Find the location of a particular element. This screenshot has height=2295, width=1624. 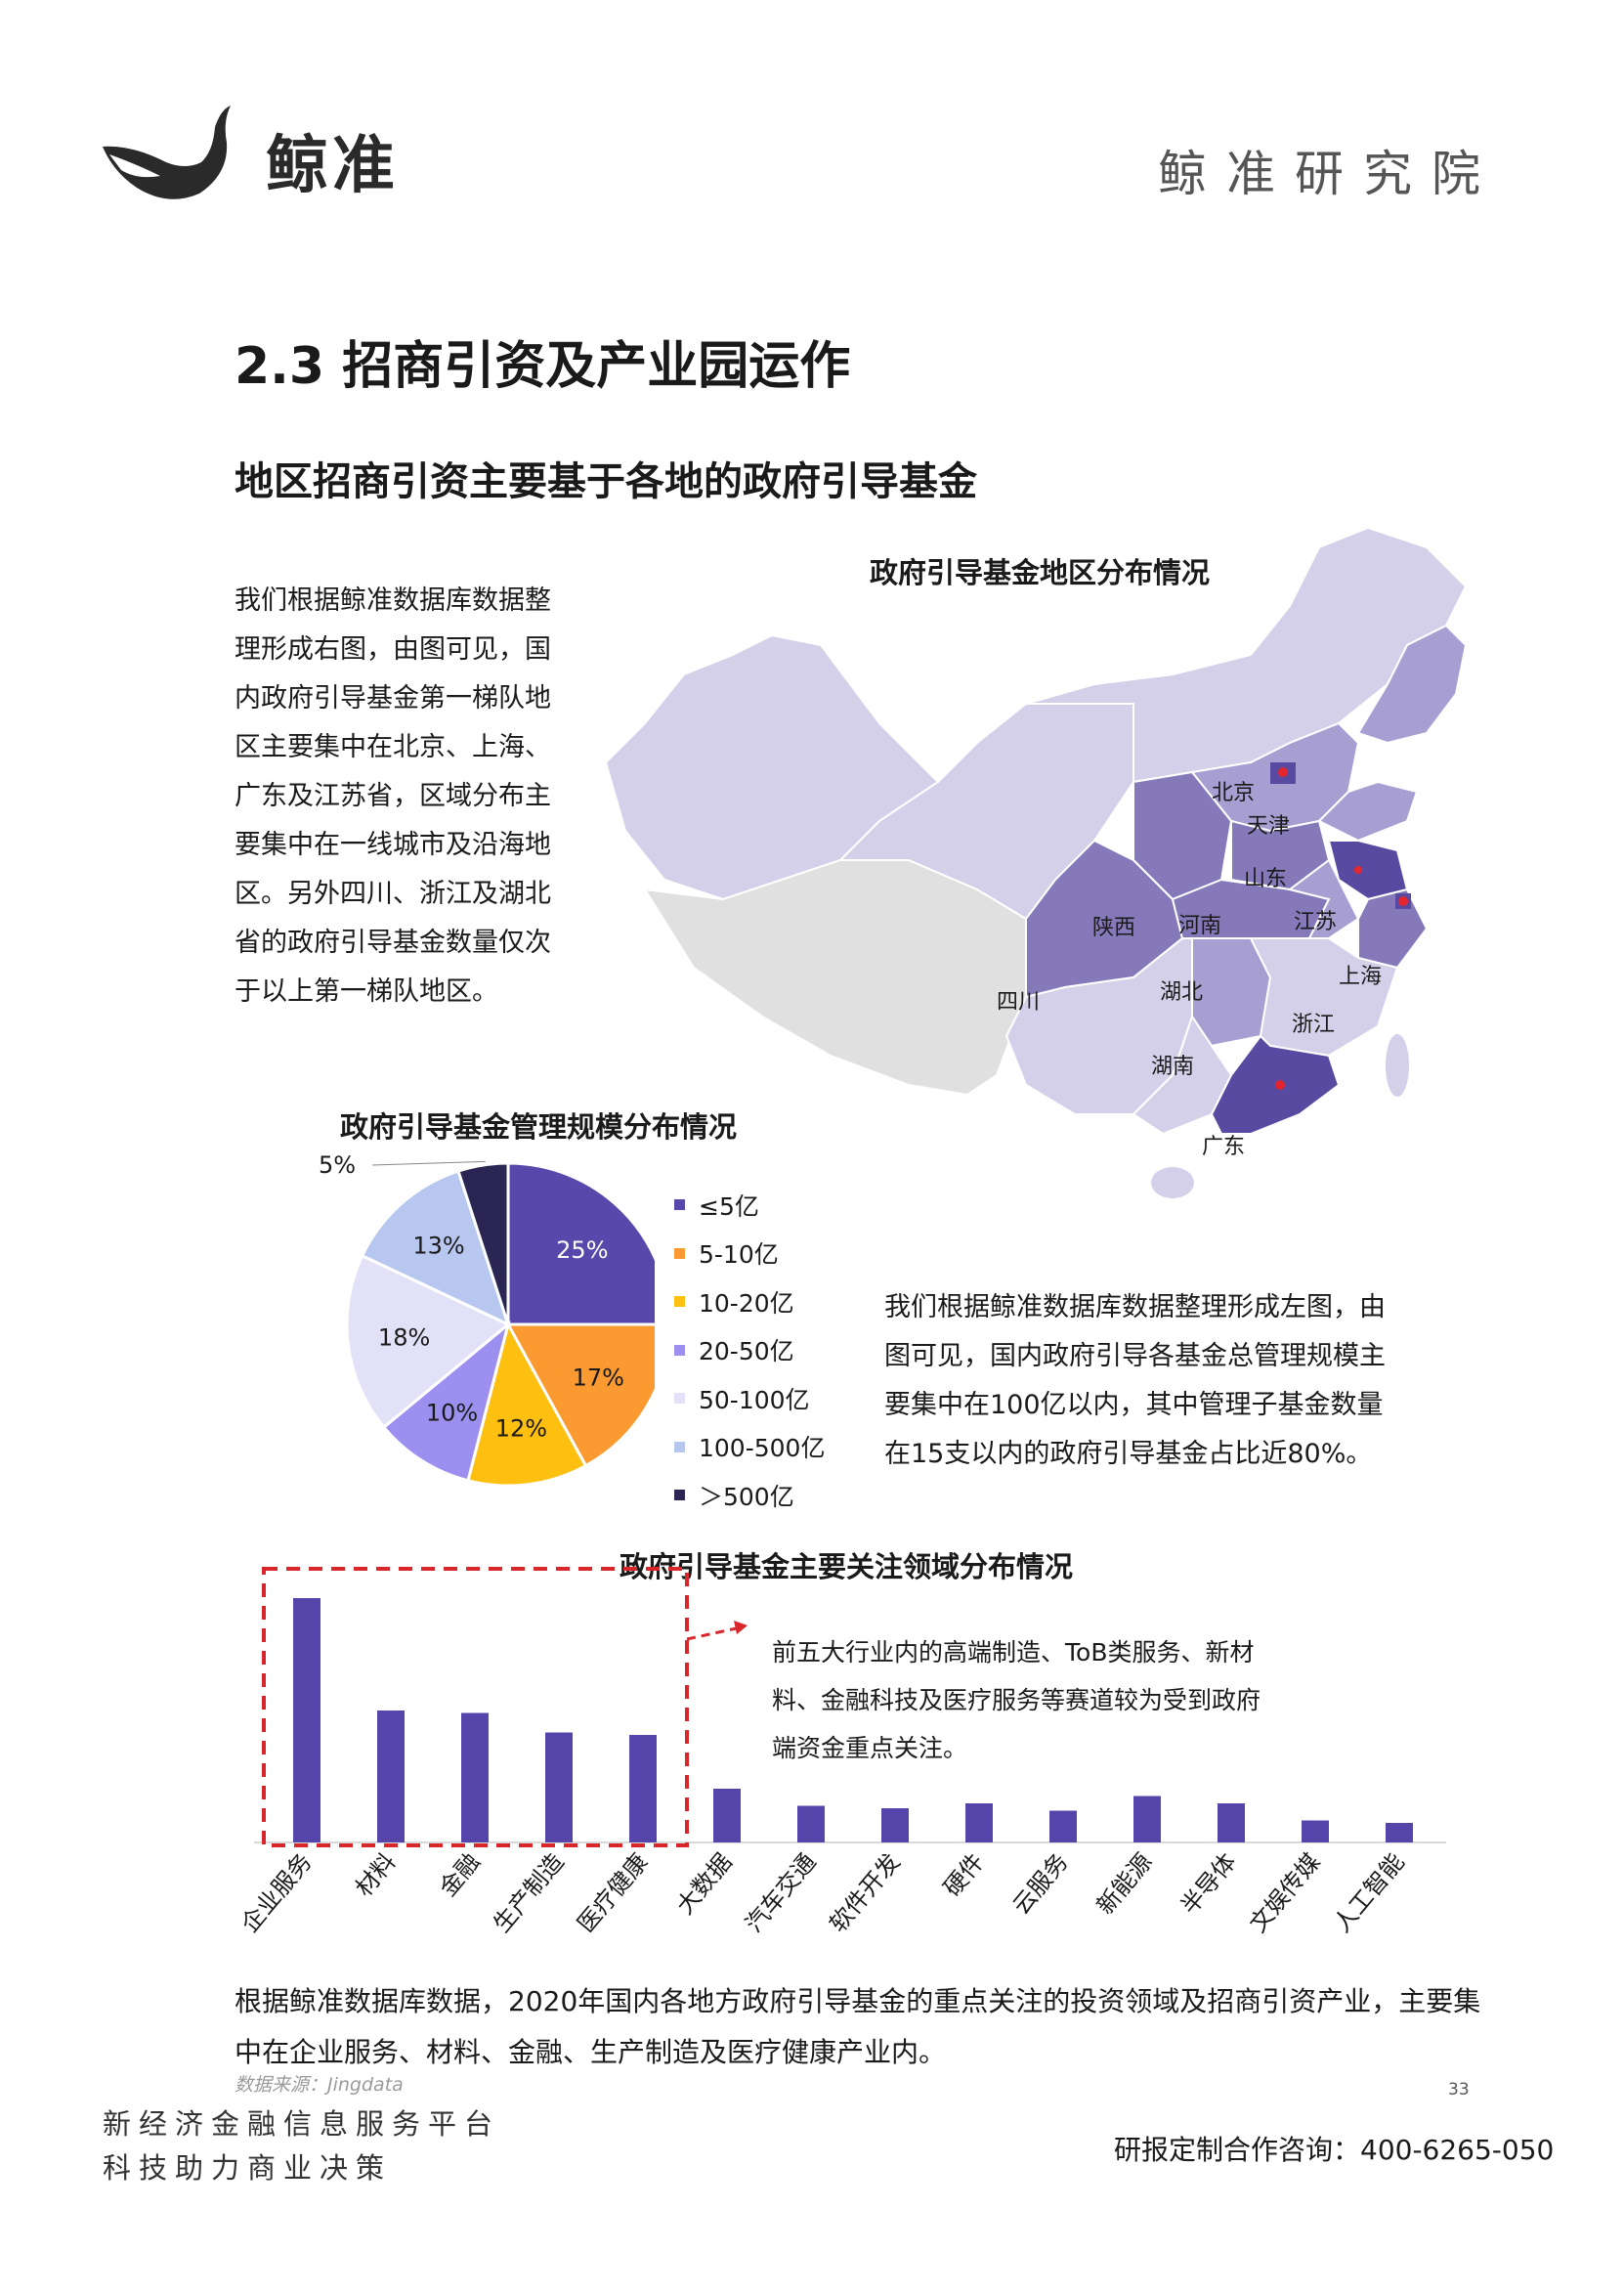

legend-item: 20-50亿 is located at coordinates (750, 1350).